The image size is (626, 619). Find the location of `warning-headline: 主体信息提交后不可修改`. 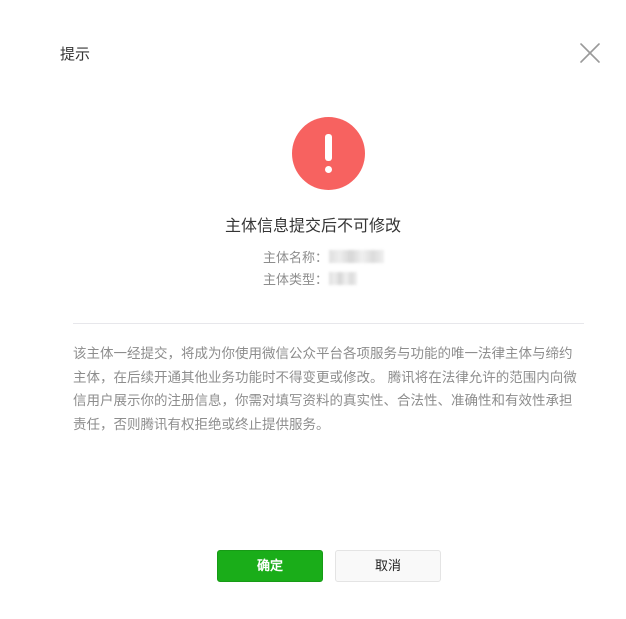

warning-headline: 主体信息提交后不可修改 is located at coordinates (312, 225).